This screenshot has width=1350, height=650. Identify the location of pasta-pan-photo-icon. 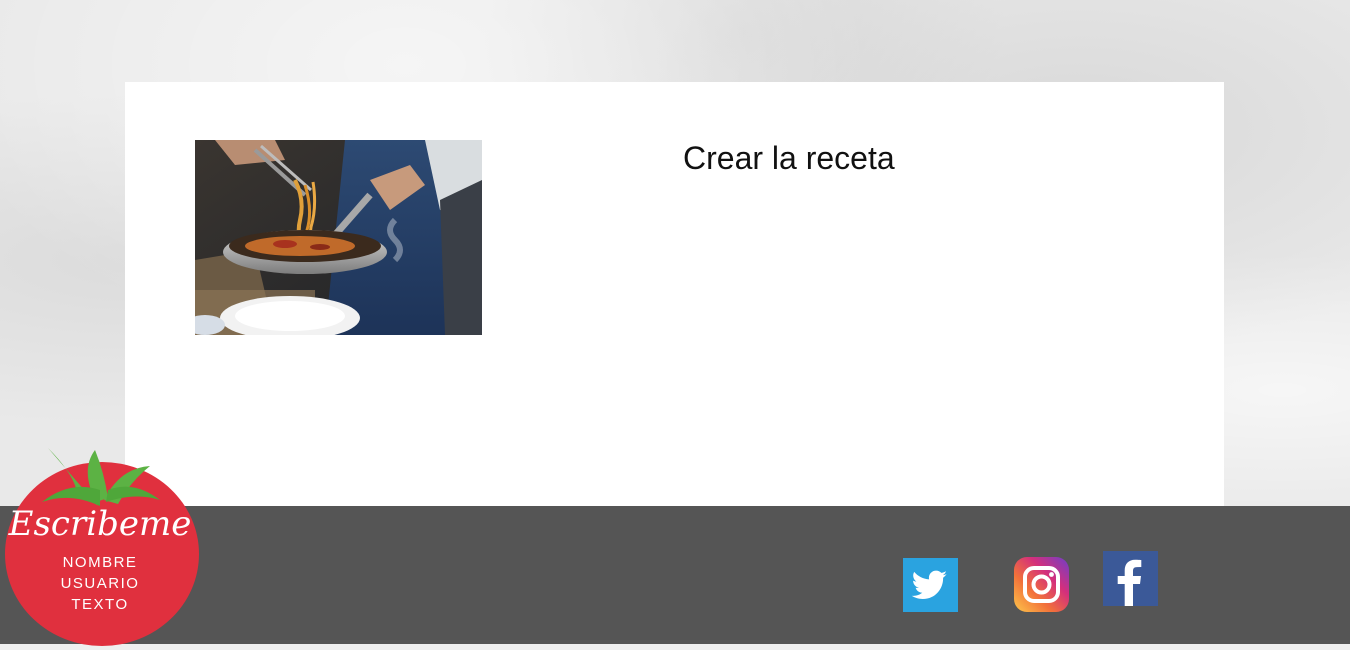
(338, 237).